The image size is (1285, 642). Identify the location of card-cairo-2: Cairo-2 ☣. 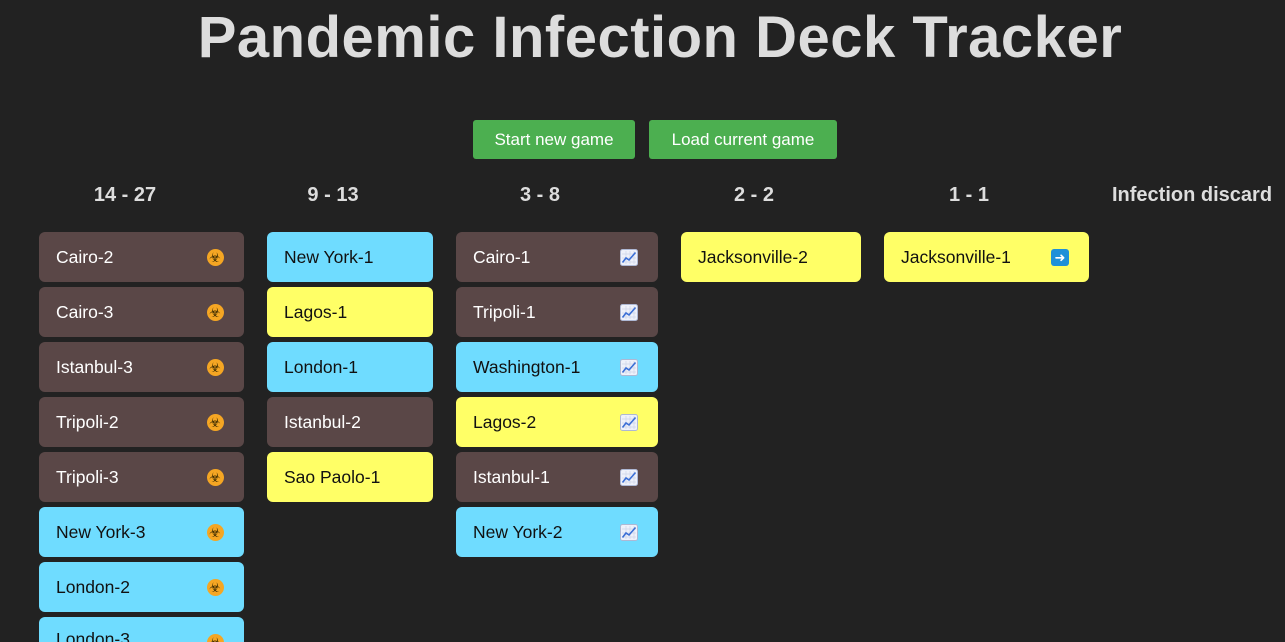
(141, 257).